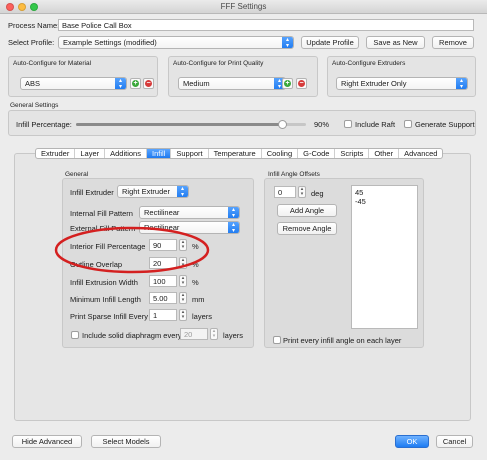  I want to click on extruders-select-value: Right Extruder Only, so click(374, 83).